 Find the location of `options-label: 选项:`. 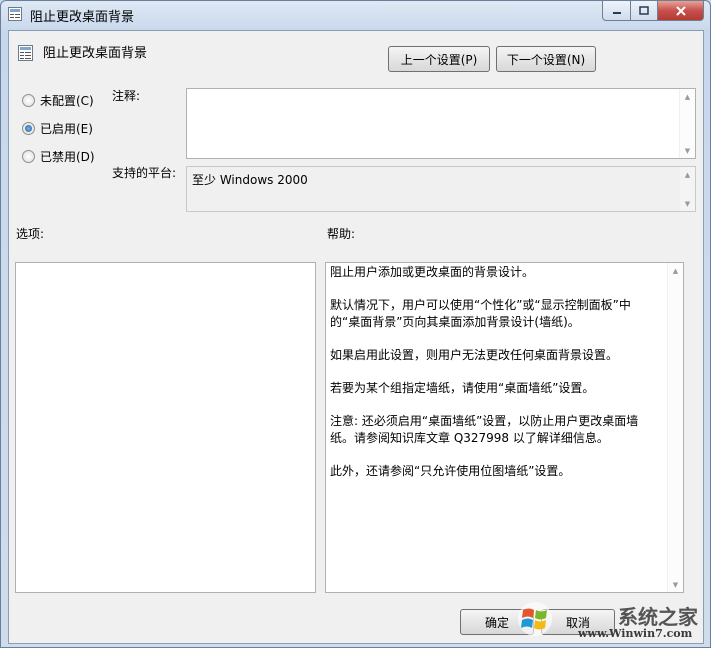

options-label: 选项: is located at coordinates (30, 234).